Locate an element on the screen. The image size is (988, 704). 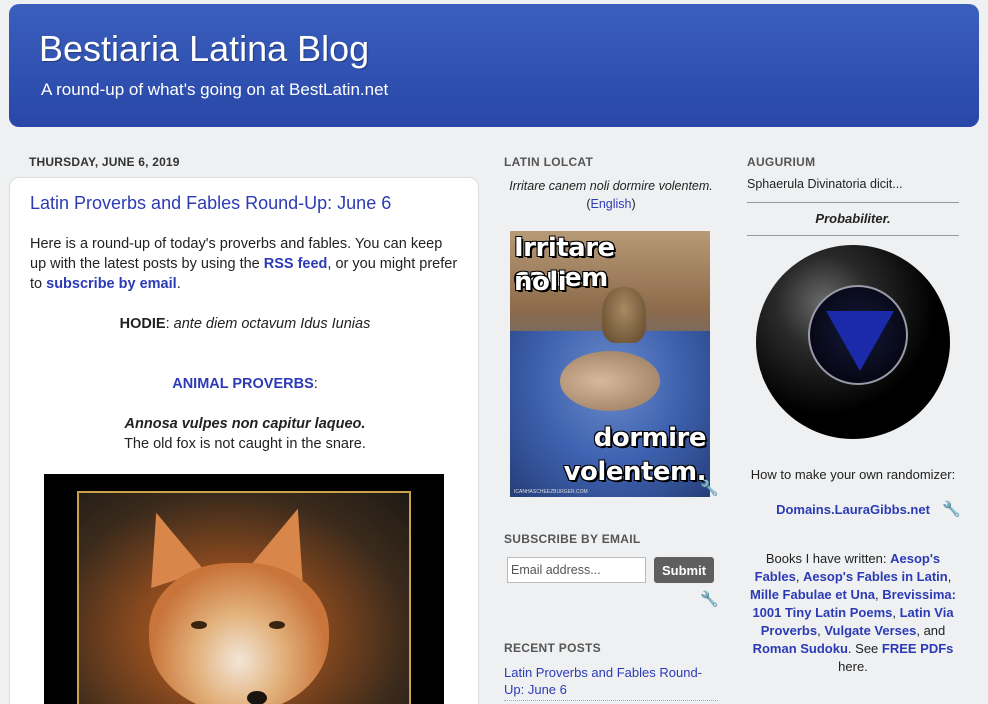
lolcat-heading: LATIN LOLCAT is located at coordinates (549, 162).